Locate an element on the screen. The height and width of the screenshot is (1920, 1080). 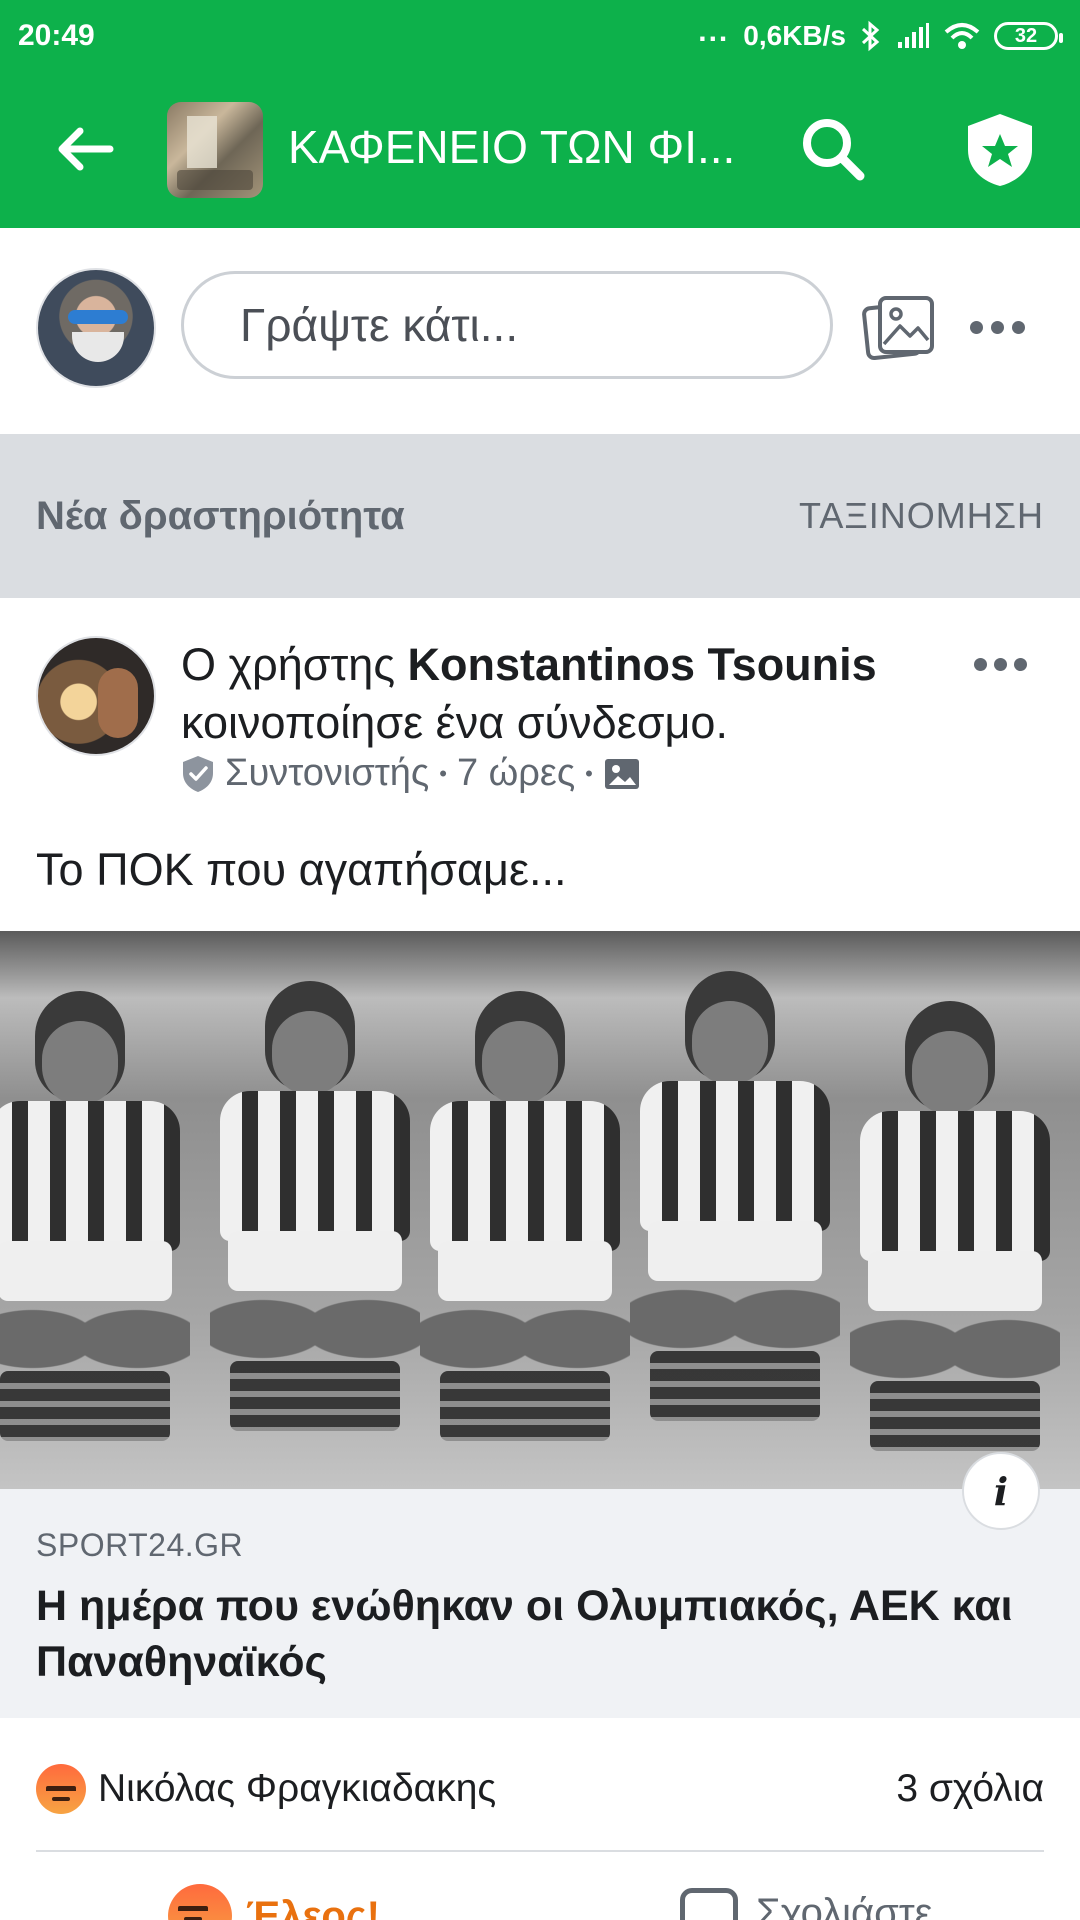
comment-icon is located at coordinates (709, 1904).